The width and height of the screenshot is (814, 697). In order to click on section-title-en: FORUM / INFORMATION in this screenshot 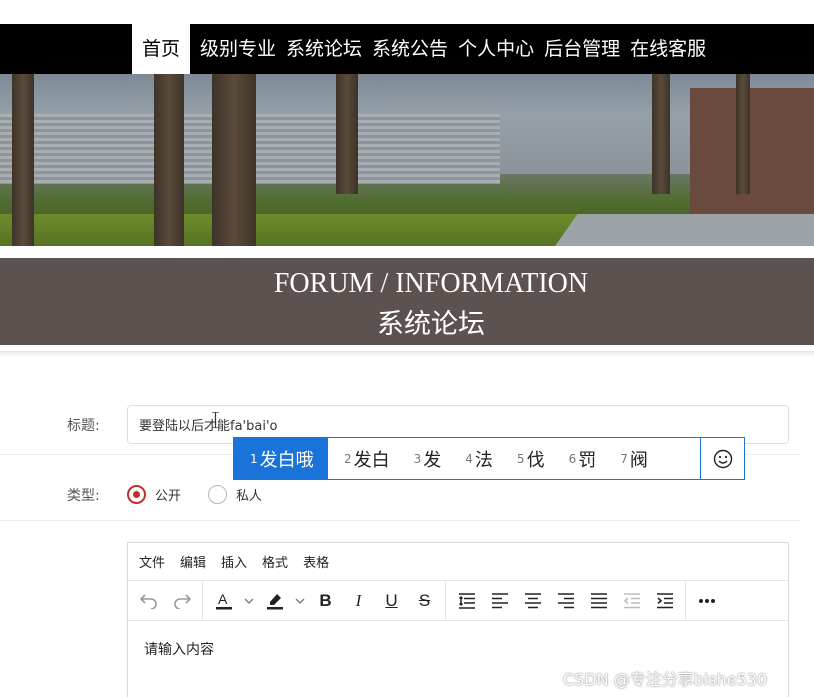, I will do `click(431, 283)`.